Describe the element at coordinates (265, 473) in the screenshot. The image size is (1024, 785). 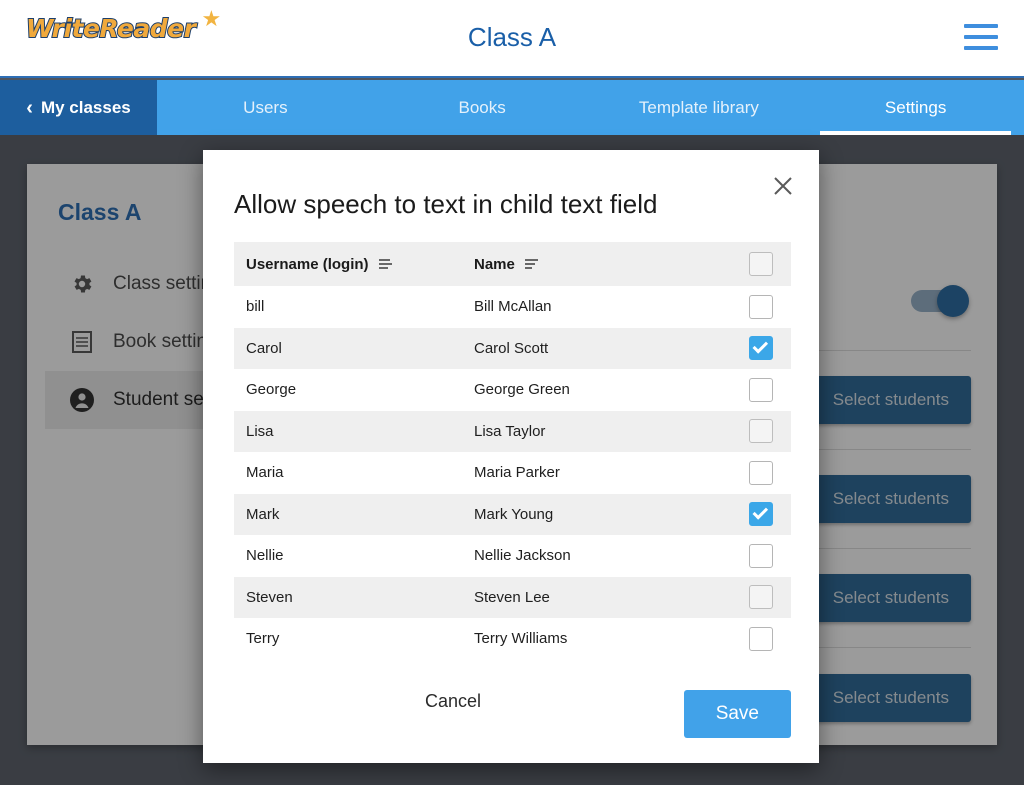
I see `cell-username: Maria` at that location.